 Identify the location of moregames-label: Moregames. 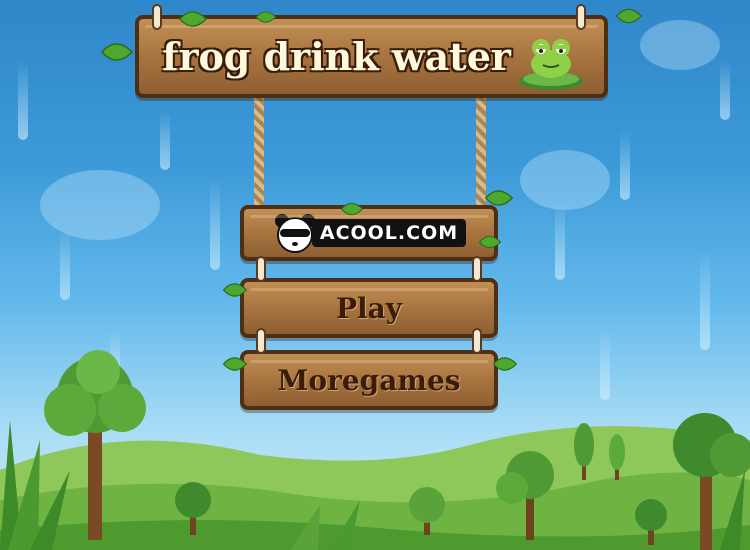
(369, 380).